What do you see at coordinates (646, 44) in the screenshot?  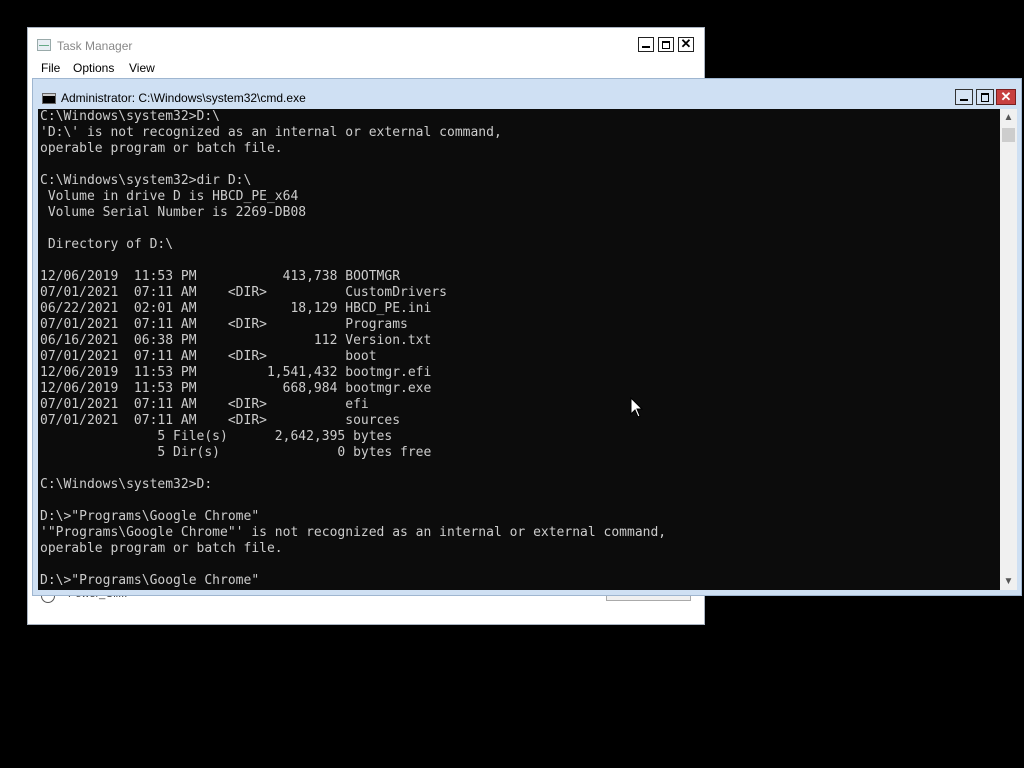 I see `task-manager-minimize-button` at bounding box center [646, 44].